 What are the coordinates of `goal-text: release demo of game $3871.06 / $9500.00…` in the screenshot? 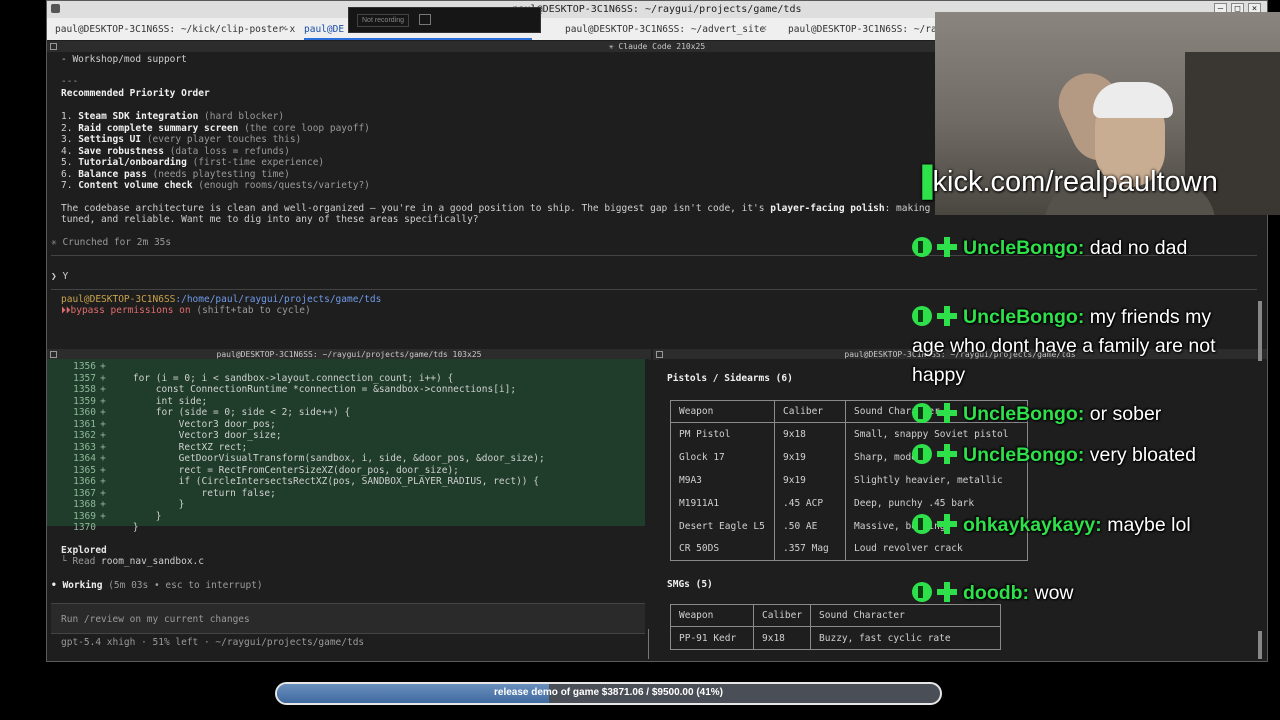 It's located at (608, 692).